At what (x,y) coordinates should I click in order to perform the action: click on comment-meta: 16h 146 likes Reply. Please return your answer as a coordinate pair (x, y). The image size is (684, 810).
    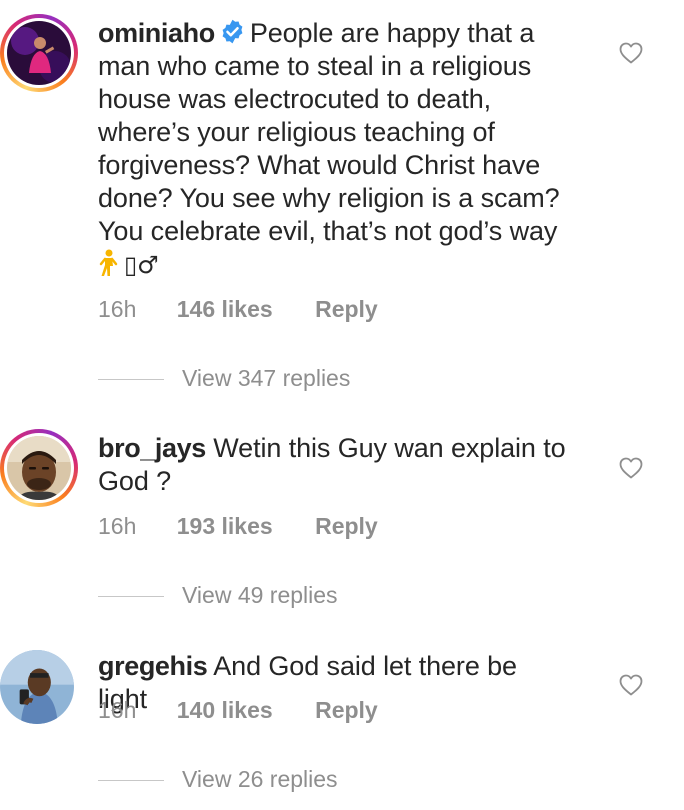
    Looking at the image, I should click on (238, 309).